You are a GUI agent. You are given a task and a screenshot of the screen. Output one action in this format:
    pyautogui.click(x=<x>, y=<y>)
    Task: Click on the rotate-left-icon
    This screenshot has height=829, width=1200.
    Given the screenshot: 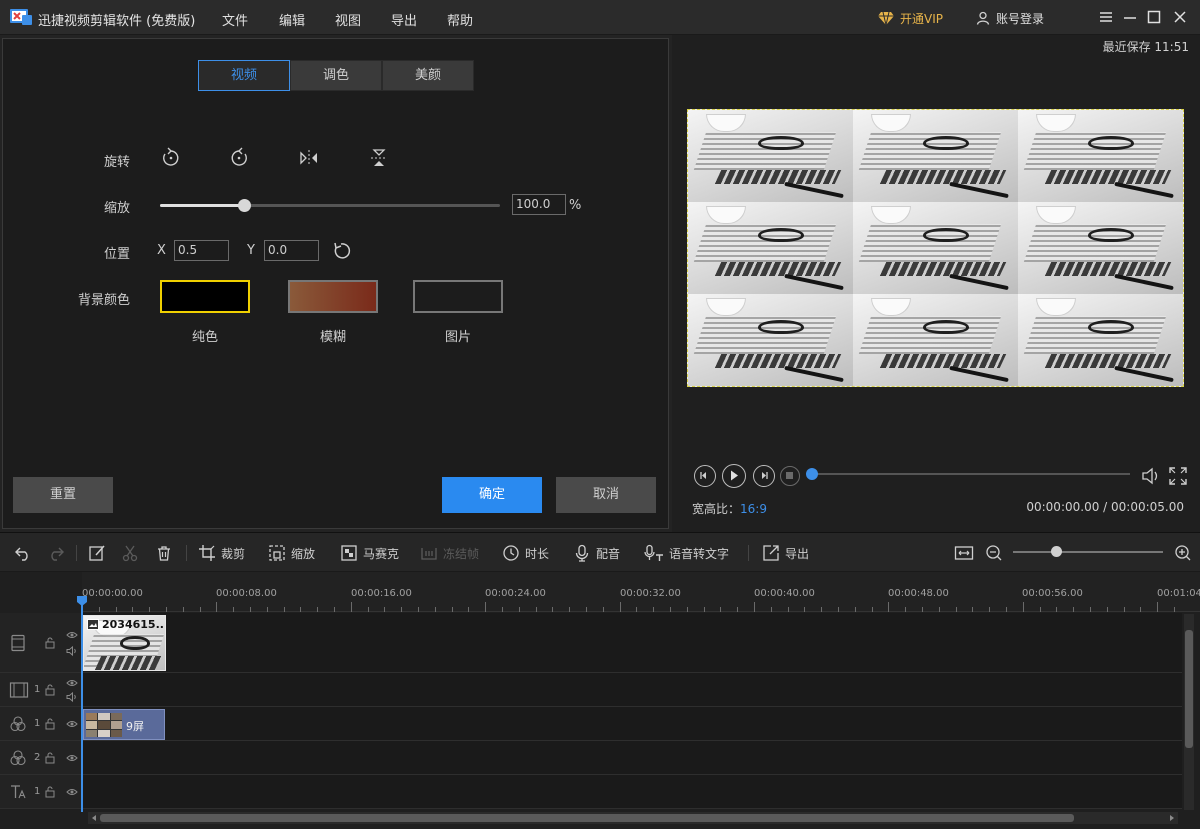 What is the action you would take?
    pyautogui.click(x=171, y=158)
    